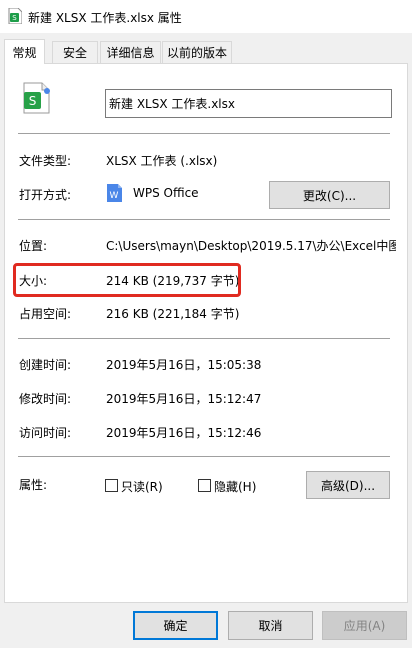 This screenshot has height=648, width=412. What do you see at coordinates (206, 16) in the screenshot?
I see `title-bar: S 新建 XLSX 工作表.xlsx 属性` at bounding box center [206, 16].